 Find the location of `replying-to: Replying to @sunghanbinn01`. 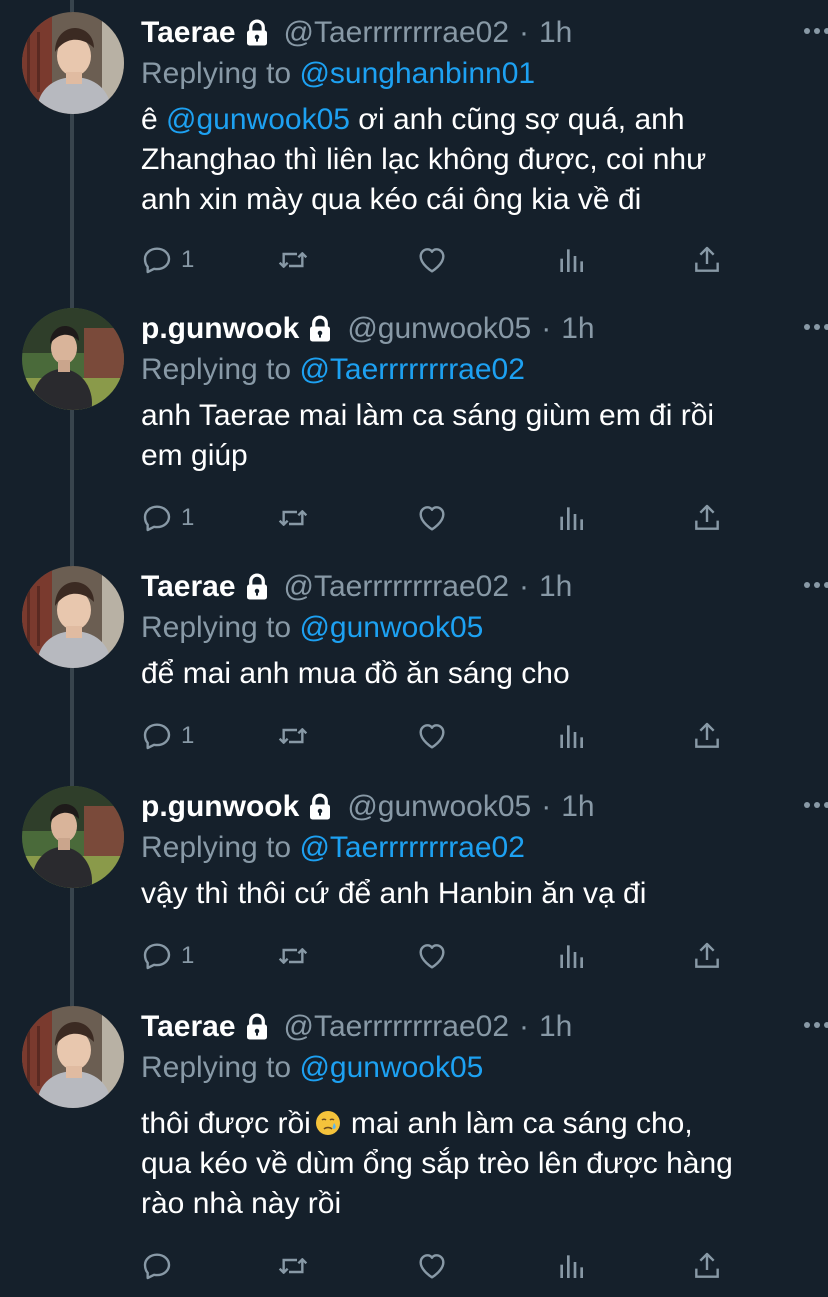

replying-to: Replying to @sunghanbinn01 is located at coordinates (471, 74).